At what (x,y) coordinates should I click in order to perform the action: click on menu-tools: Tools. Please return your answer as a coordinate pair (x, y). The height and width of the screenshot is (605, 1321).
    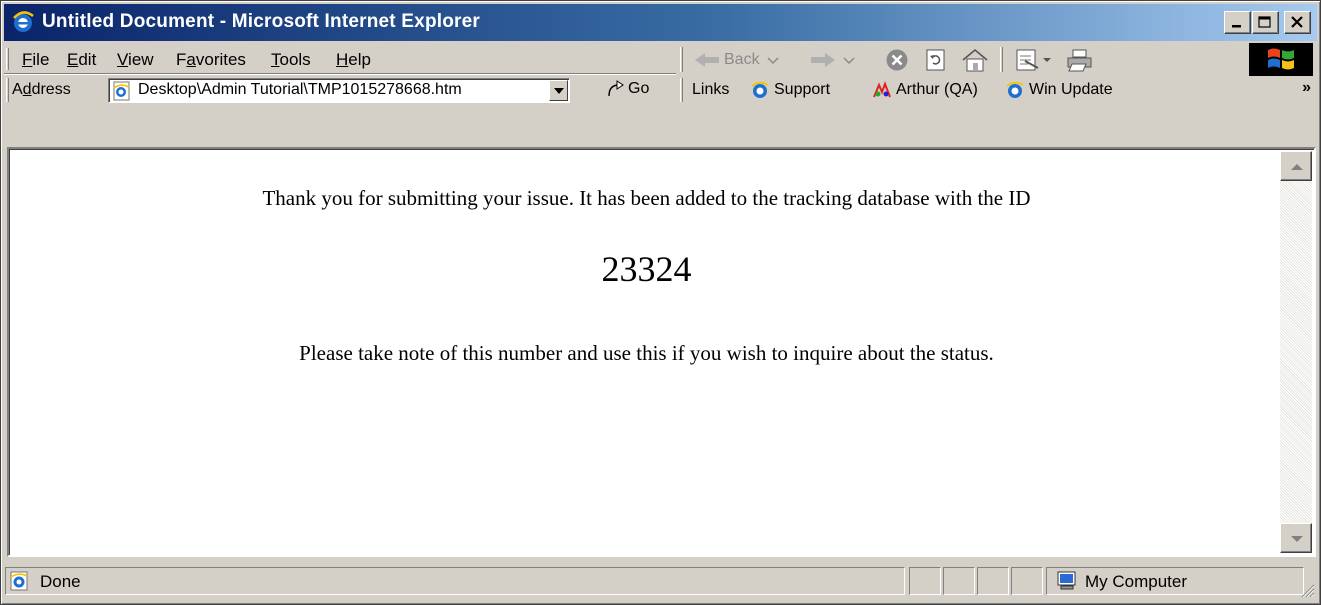
    Looking at the image, I should click on (291, 60).